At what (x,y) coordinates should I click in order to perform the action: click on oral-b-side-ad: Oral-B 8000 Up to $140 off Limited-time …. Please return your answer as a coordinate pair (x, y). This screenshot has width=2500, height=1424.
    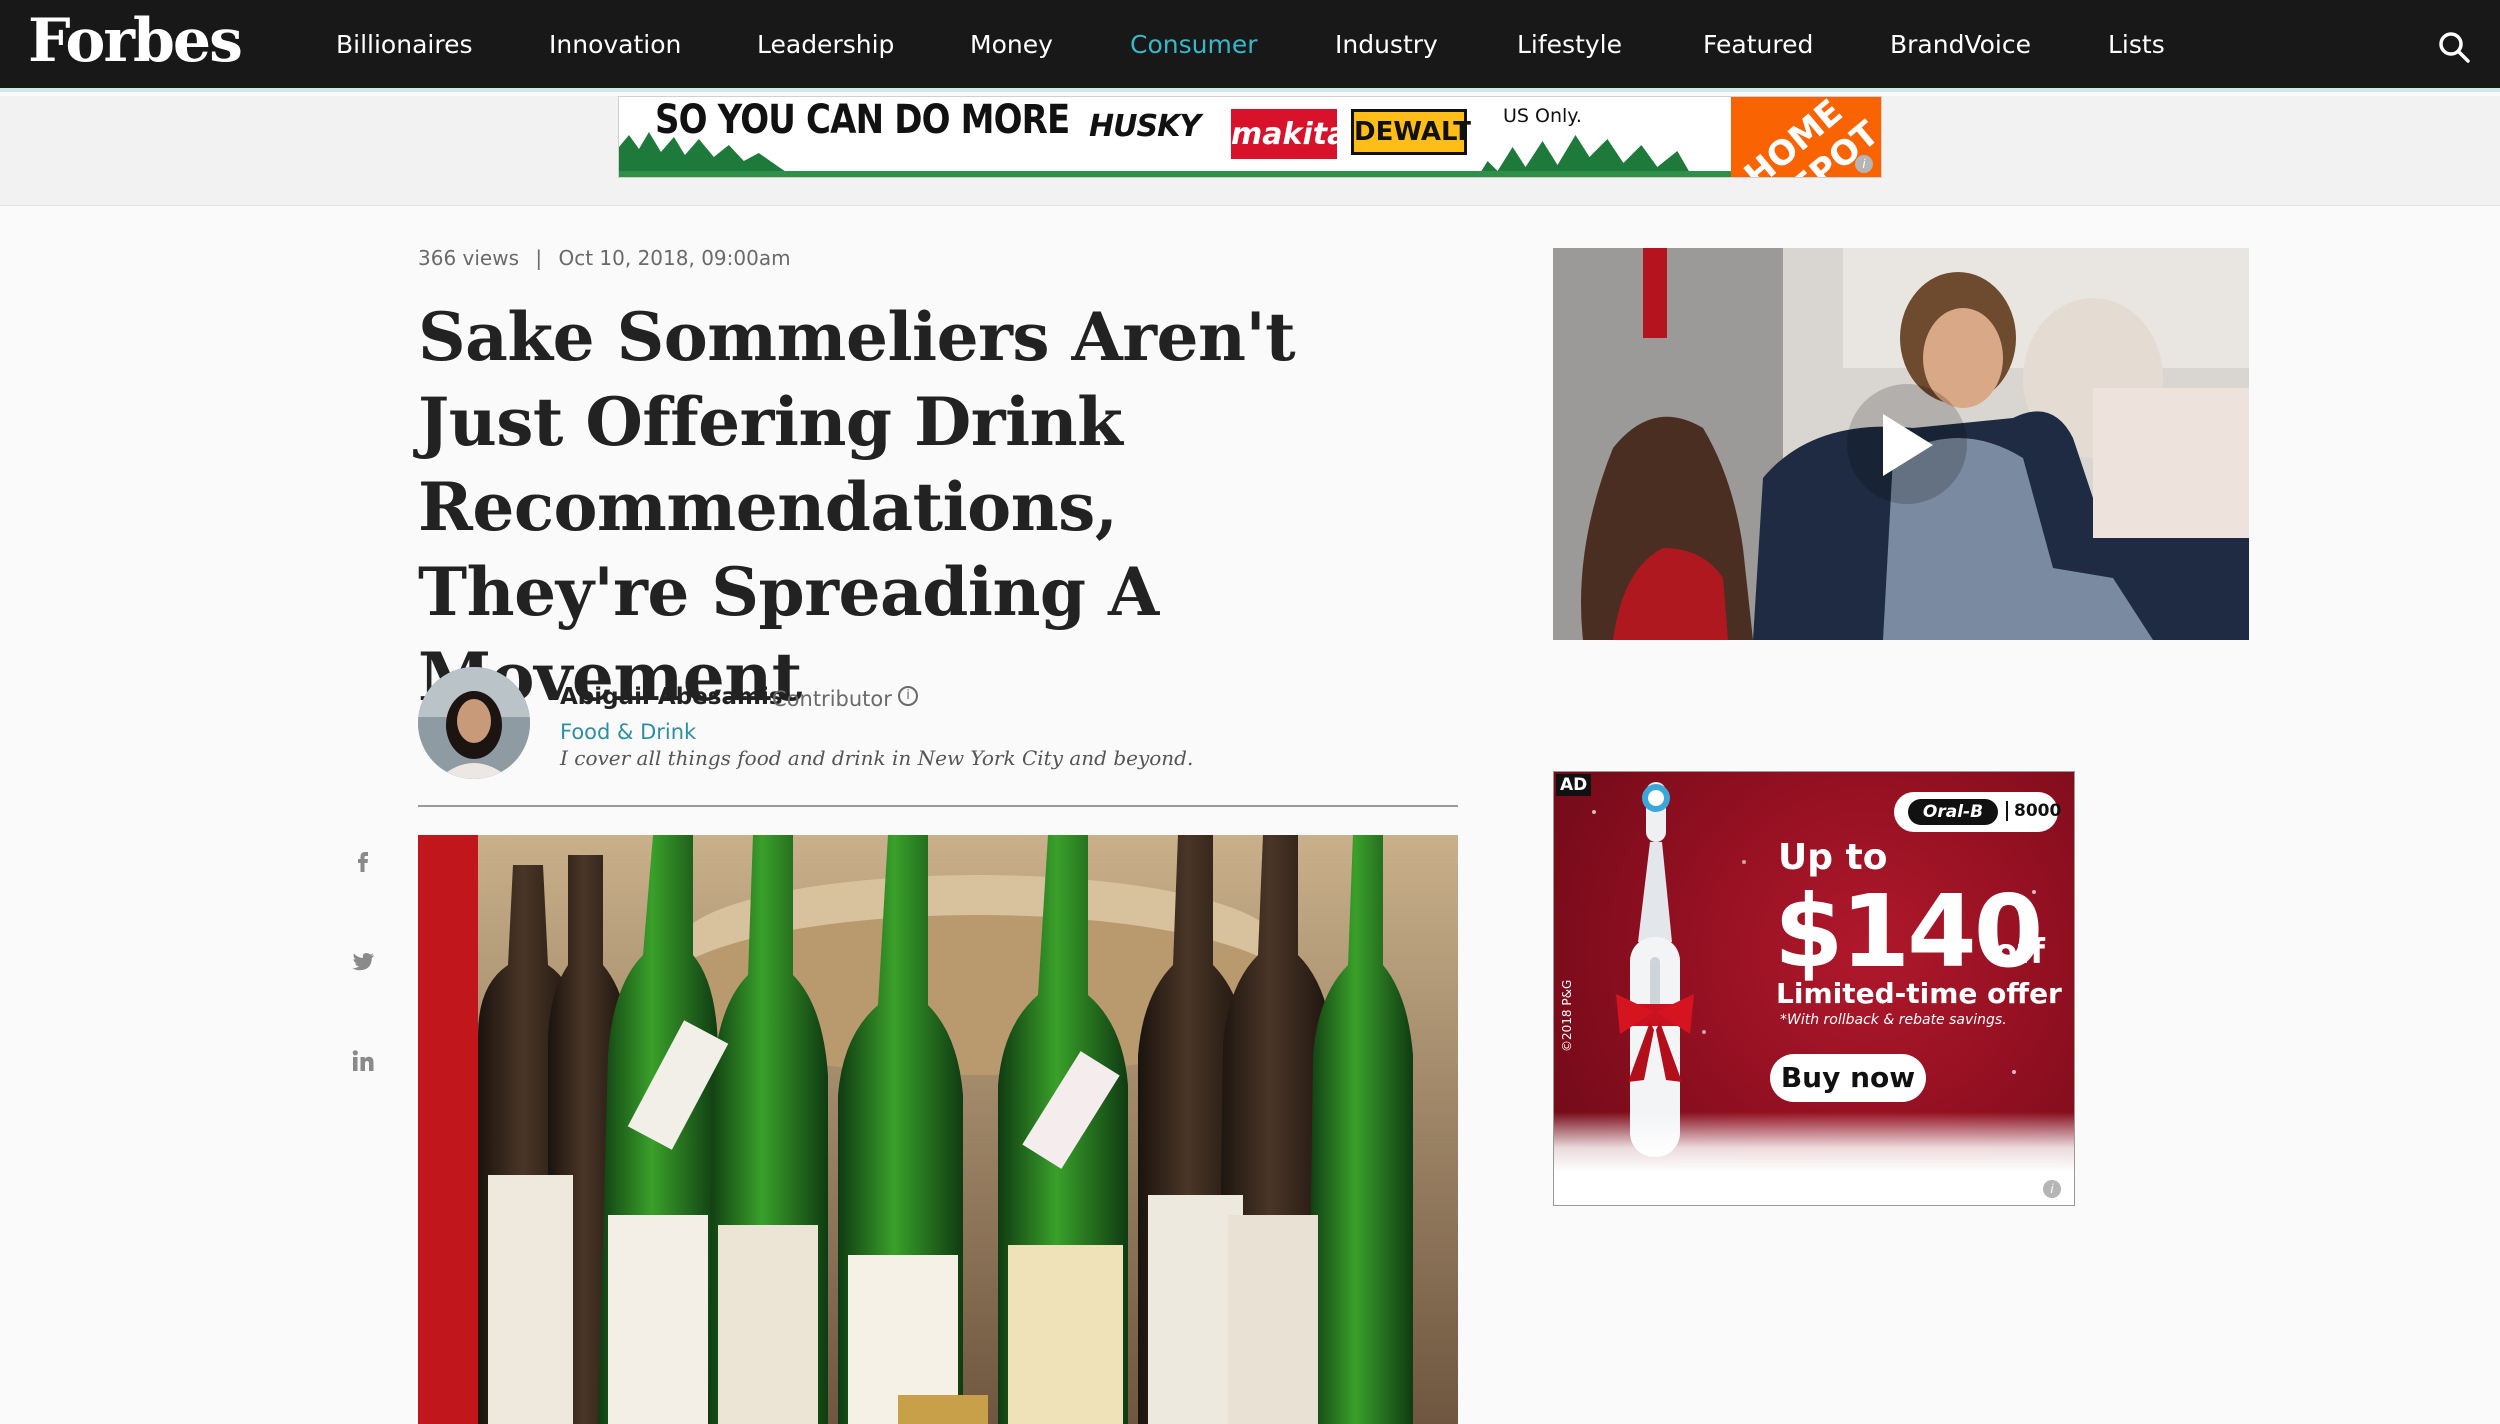
    Looking at the image, I should click on (1814, 988).